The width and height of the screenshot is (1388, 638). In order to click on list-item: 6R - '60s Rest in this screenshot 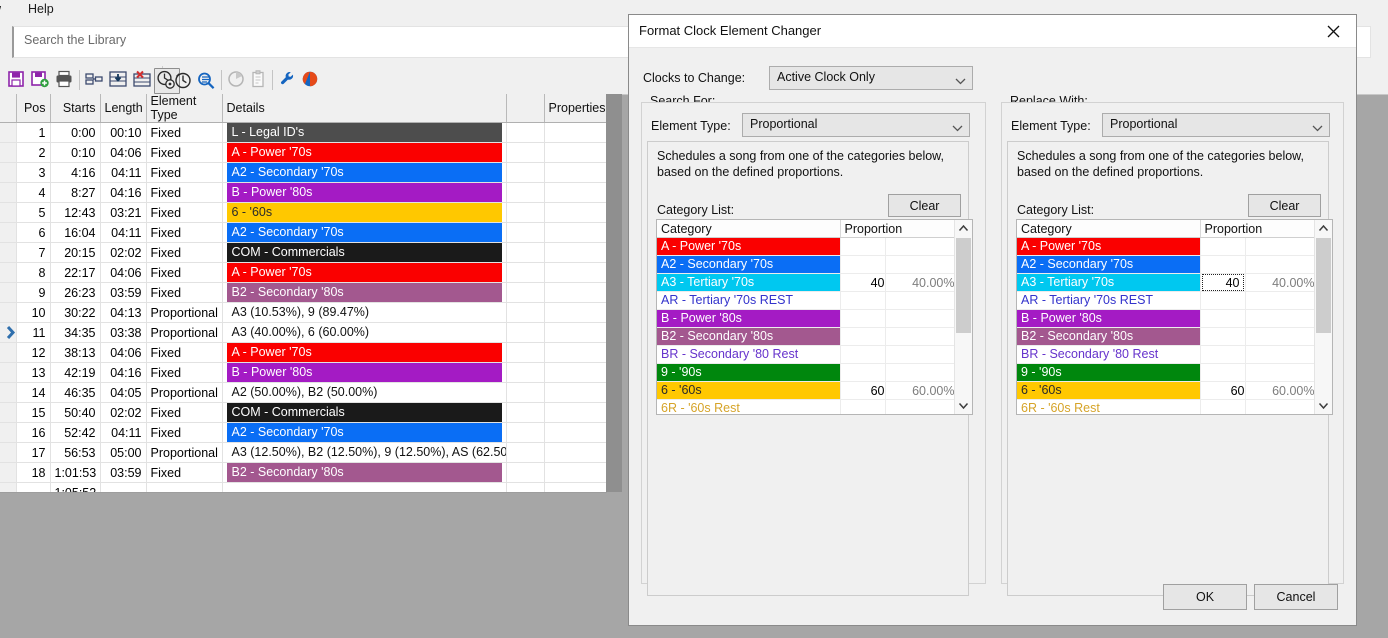, I will do `click(806, 406)`.